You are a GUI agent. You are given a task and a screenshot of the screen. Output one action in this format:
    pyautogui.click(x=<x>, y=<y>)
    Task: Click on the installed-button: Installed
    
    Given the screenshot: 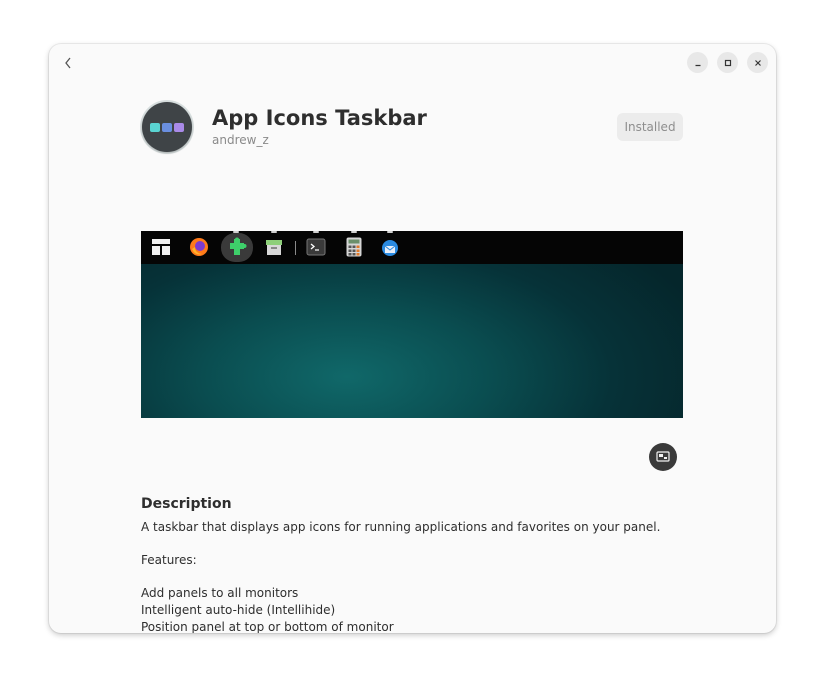 What is the action you would take?
    pyautogui.click(x=650, y=127)
    